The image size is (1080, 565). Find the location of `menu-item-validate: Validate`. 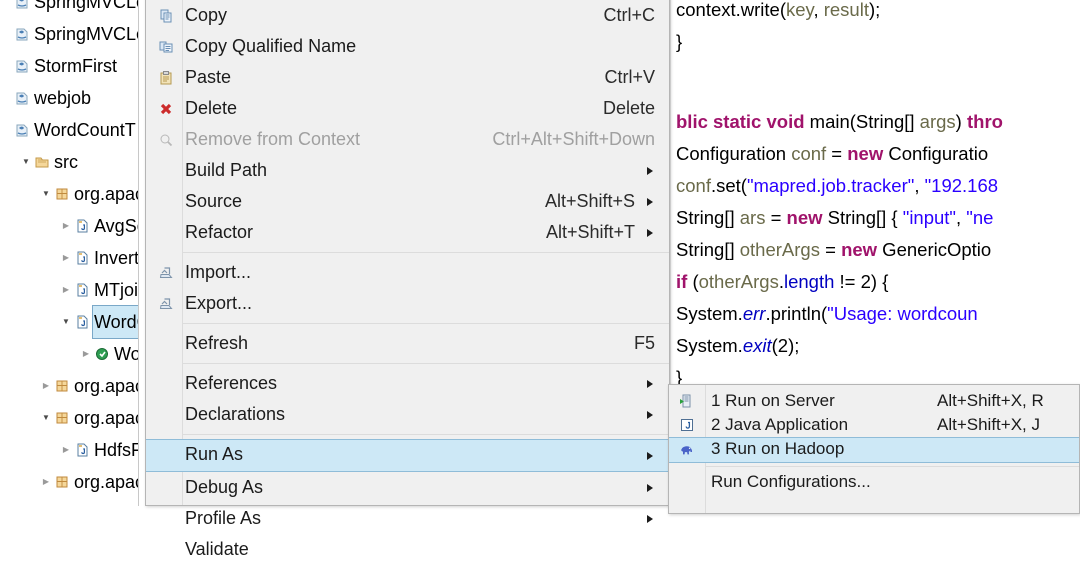

menu-item-validate: Validate is located at coordinates (407, 549).